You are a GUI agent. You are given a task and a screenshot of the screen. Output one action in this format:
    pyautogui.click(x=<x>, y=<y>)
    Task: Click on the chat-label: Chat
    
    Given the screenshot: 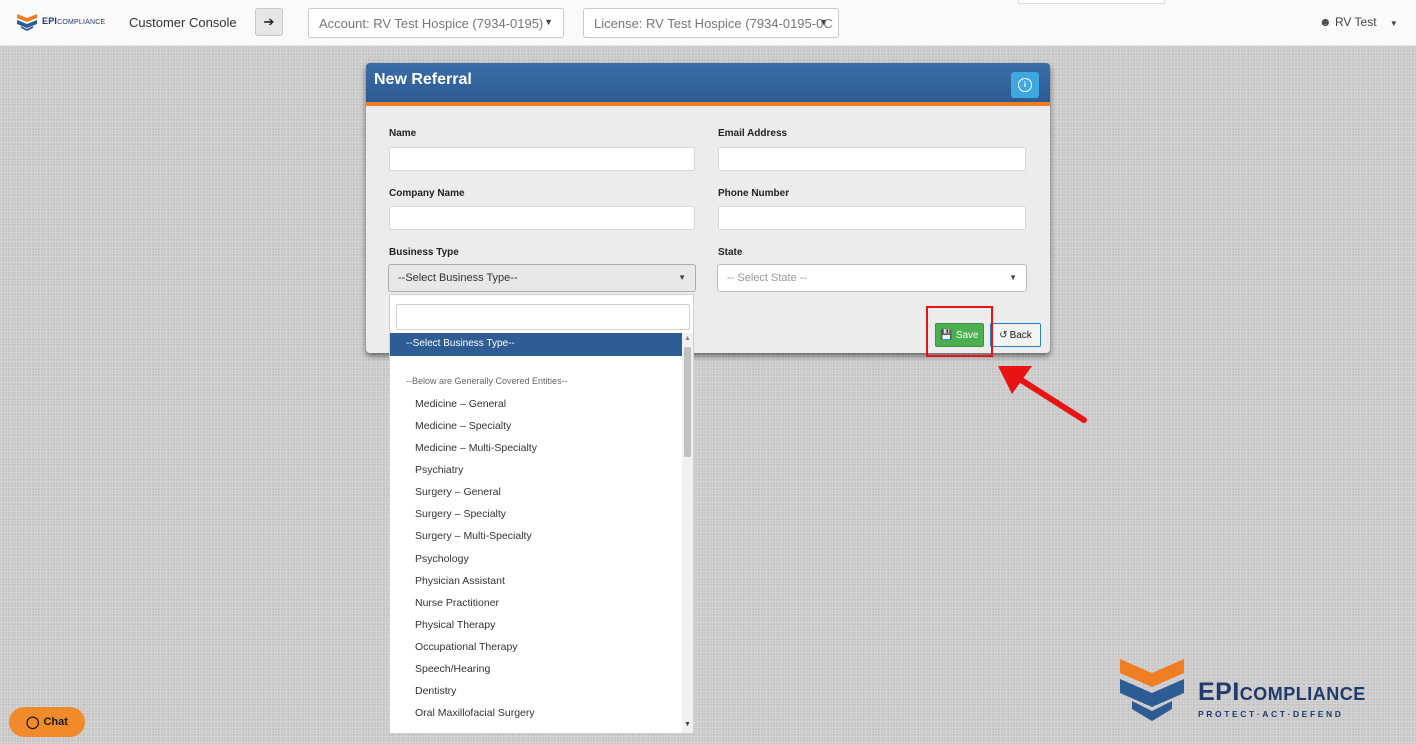 What is the action you would take?
    pyautogui.click(x=55, y=722)
    